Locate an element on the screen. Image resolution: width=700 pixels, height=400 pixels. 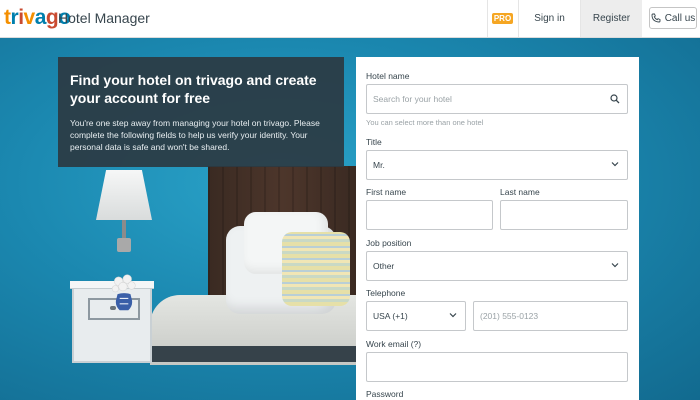
striped-pillow is located at coordinates (316, 269).